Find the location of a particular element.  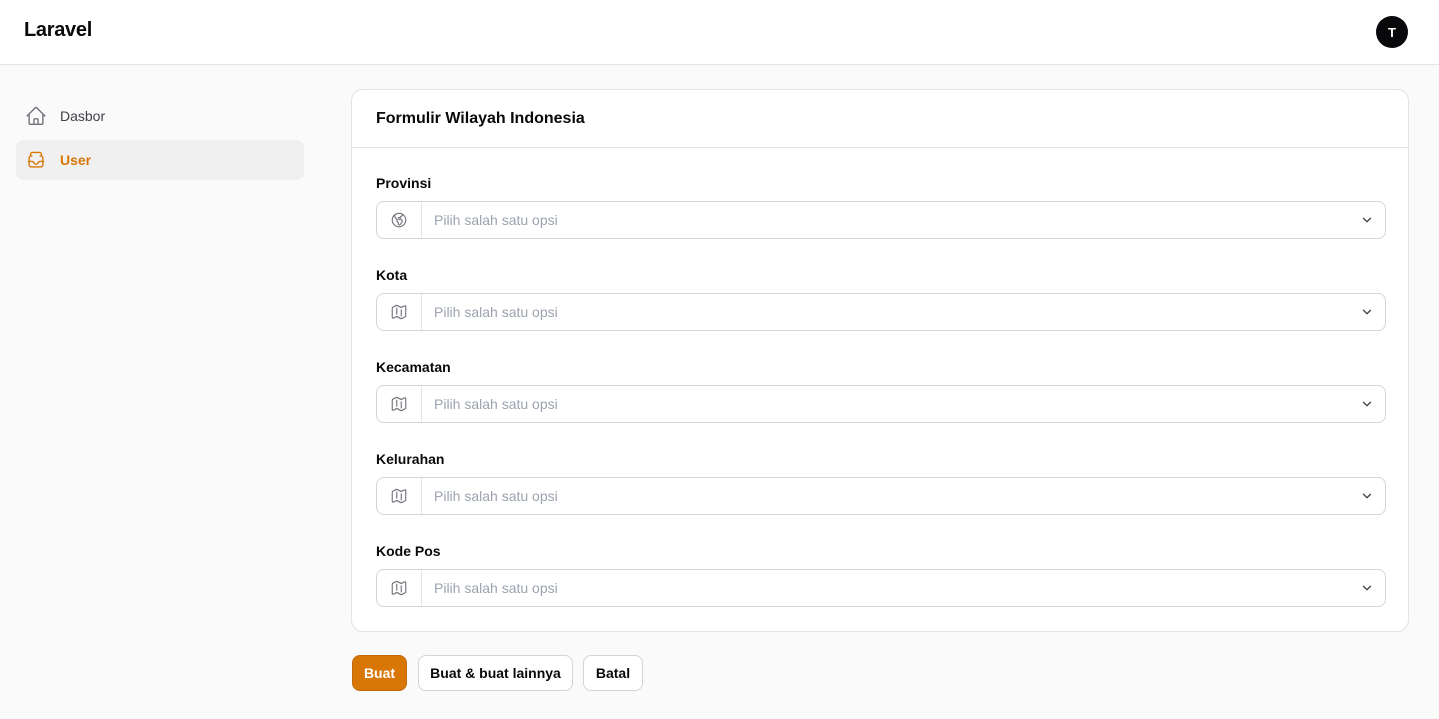

cancel-button: Batal is located at coordinates (613, 673).